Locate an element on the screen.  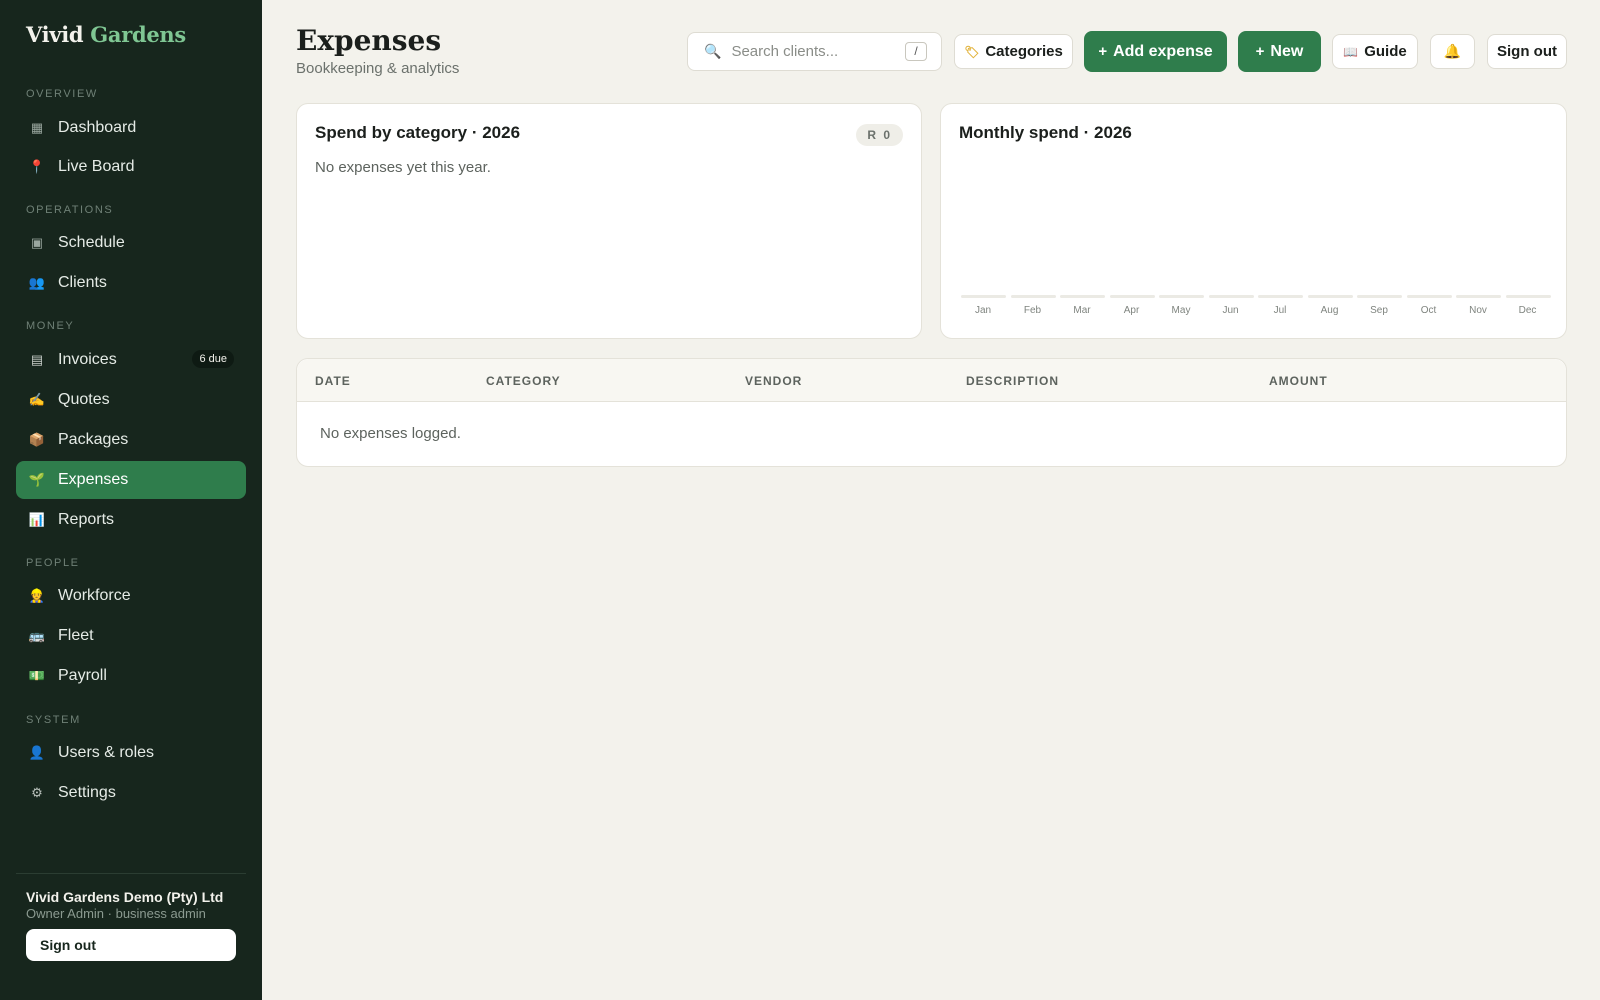
sidebar-item-schedule: ▣ Schedule is located at coordinates (131, 243).